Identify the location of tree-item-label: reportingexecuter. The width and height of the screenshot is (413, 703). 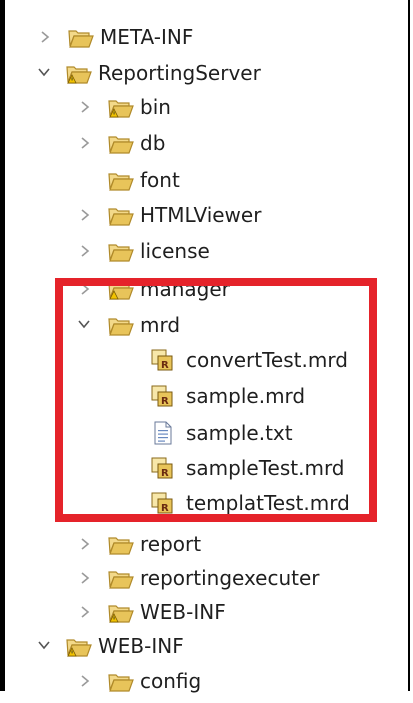
(230, 578).